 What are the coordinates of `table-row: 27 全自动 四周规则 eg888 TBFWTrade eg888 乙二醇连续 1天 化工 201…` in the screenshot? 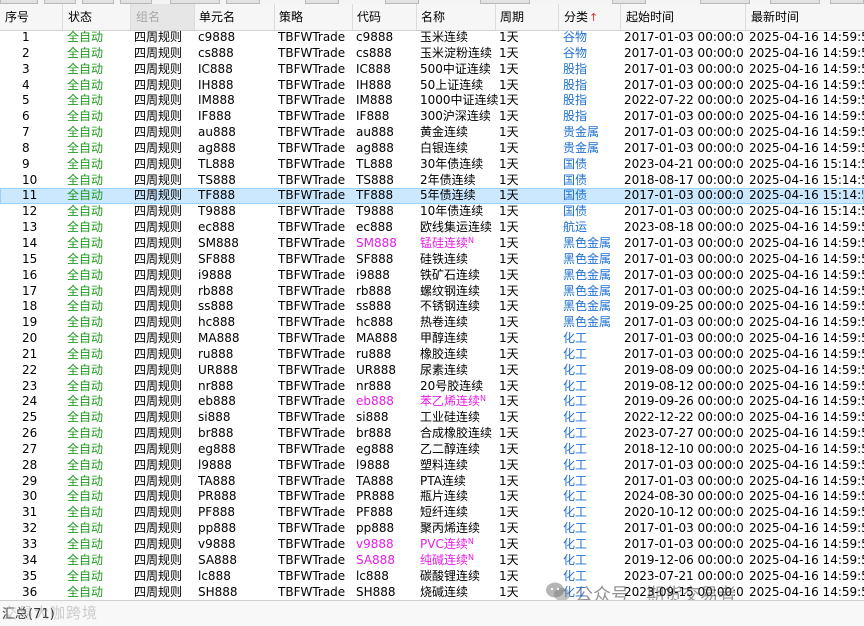 It's located at (432, 450).